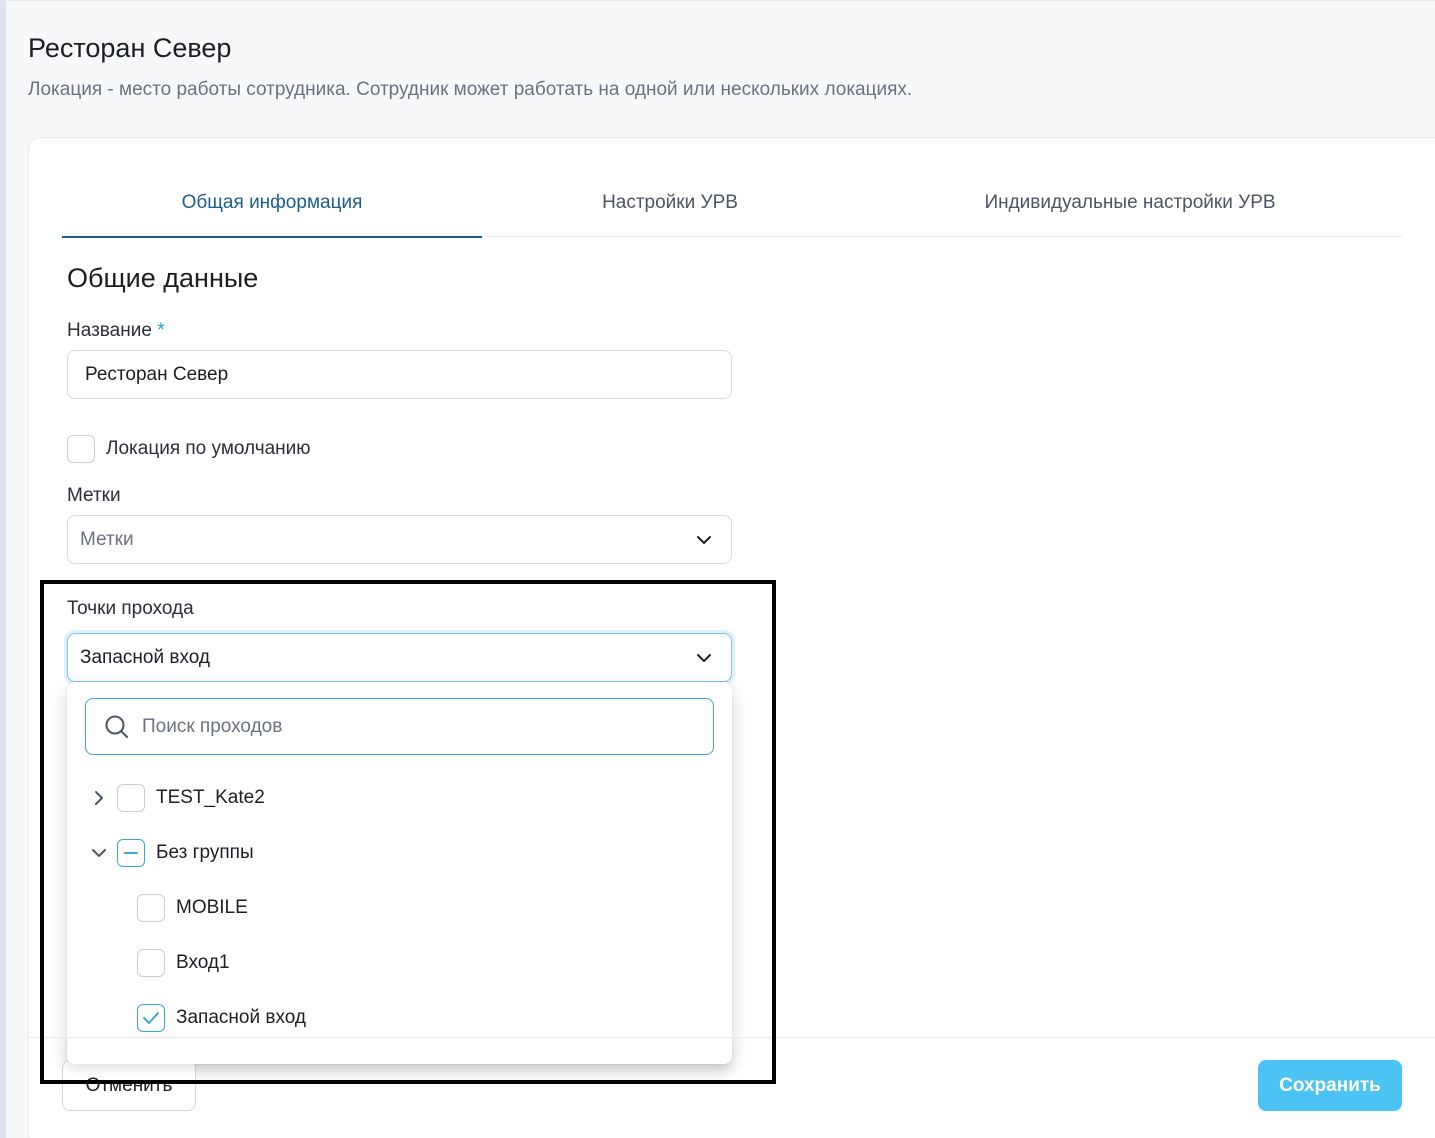 Image resolution: width=1435 pixels, height=1138 pixels. I want to click on cancel-button: Отменить, so click(129, 1085).